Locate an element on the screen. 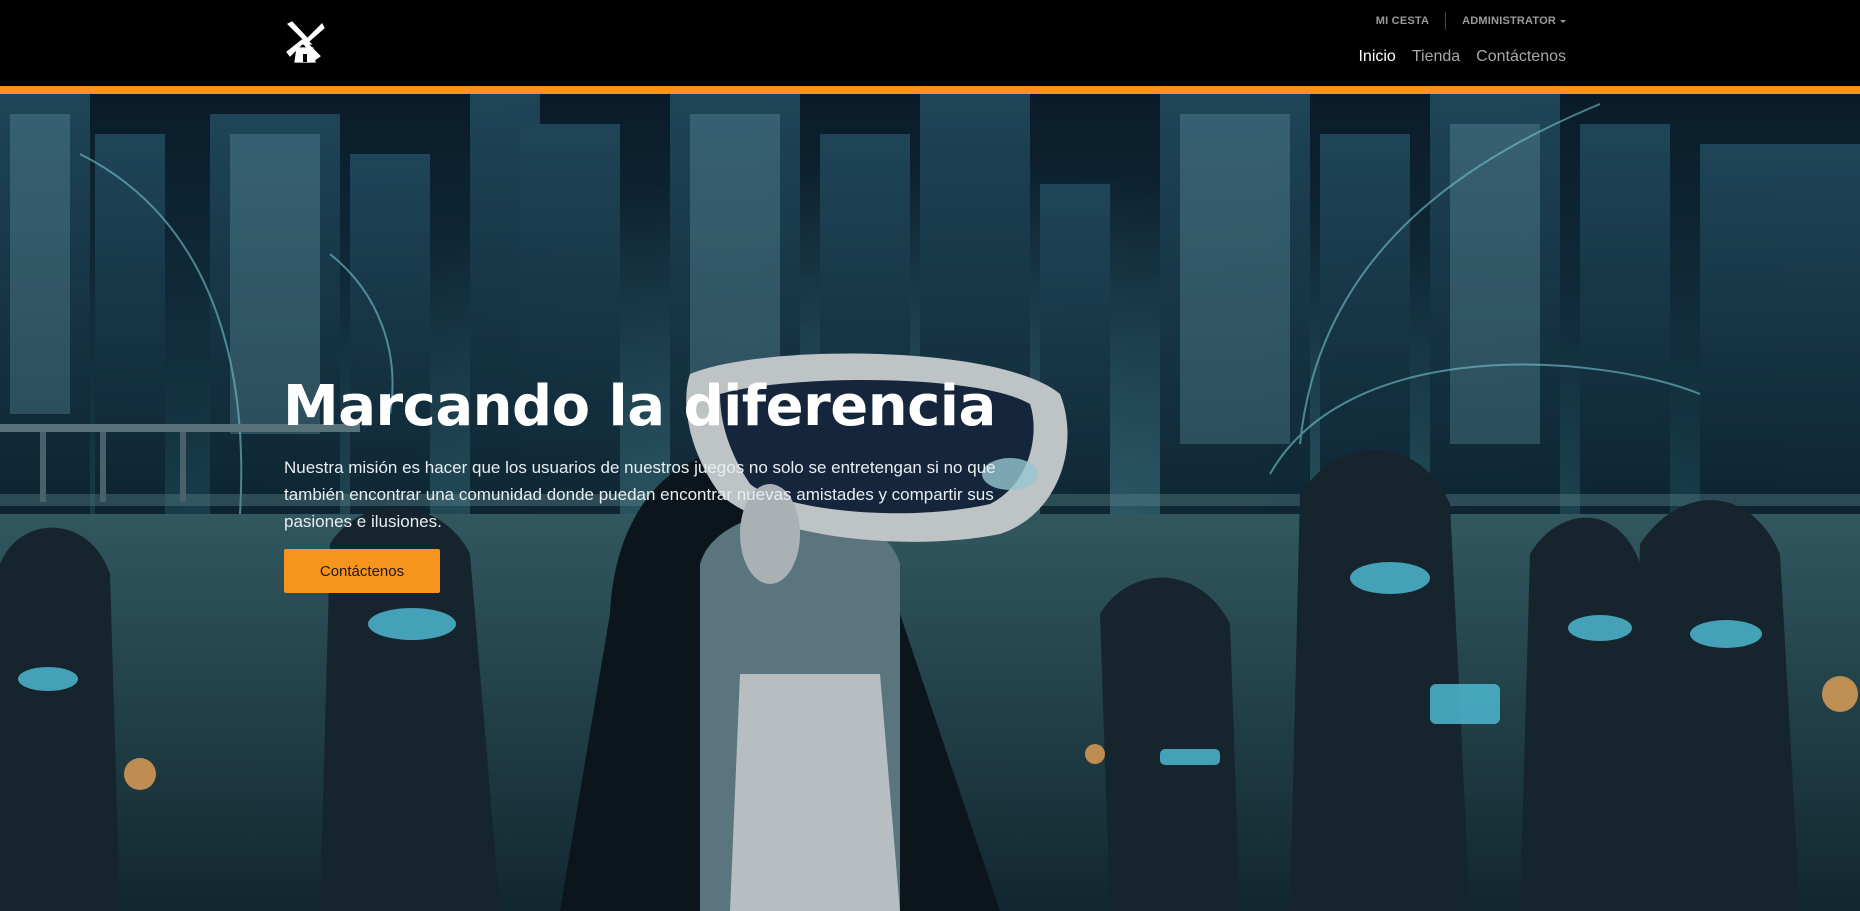  top-utility-nav: MI CESTA ADMINISTRATOR is located at coordinates (1471, 21).